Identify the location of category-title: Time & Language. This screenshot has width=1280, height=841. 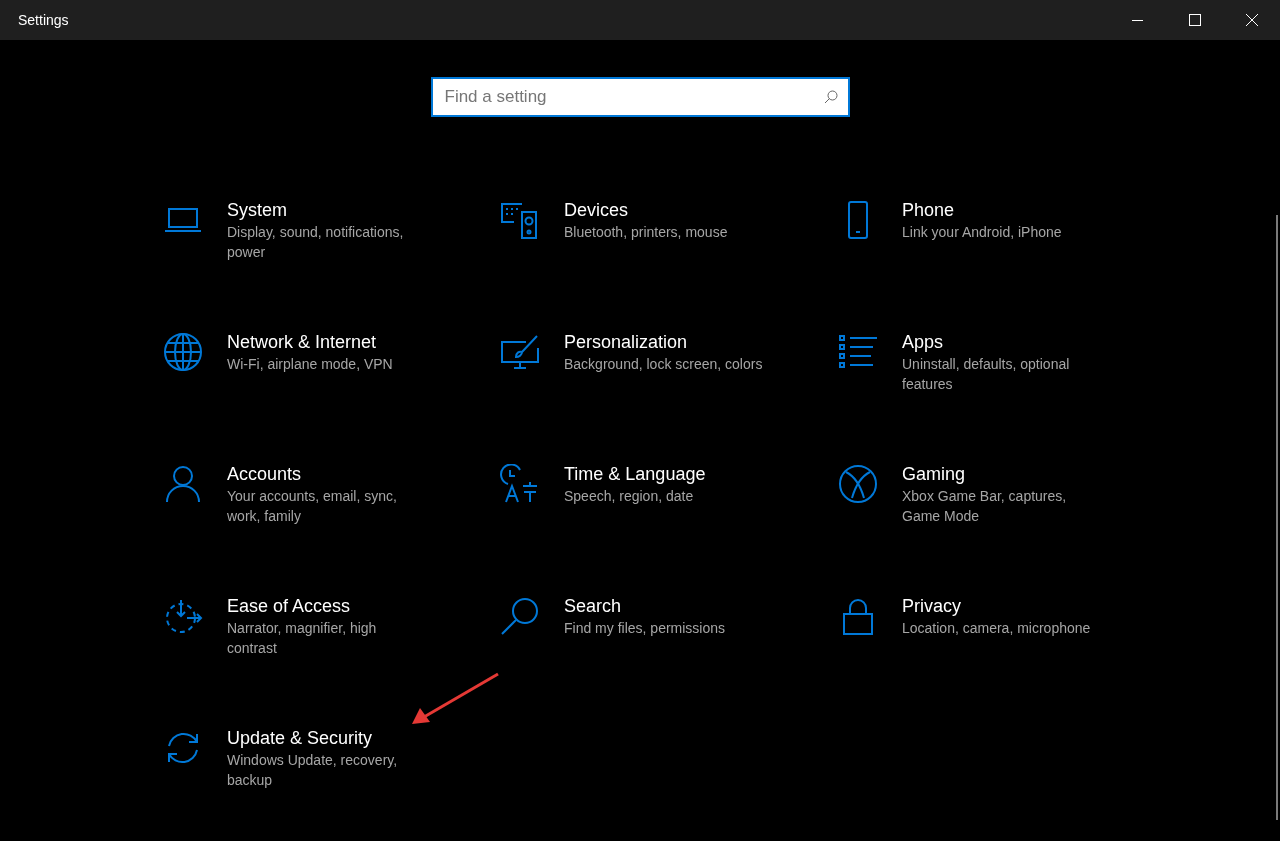
(664, 474).